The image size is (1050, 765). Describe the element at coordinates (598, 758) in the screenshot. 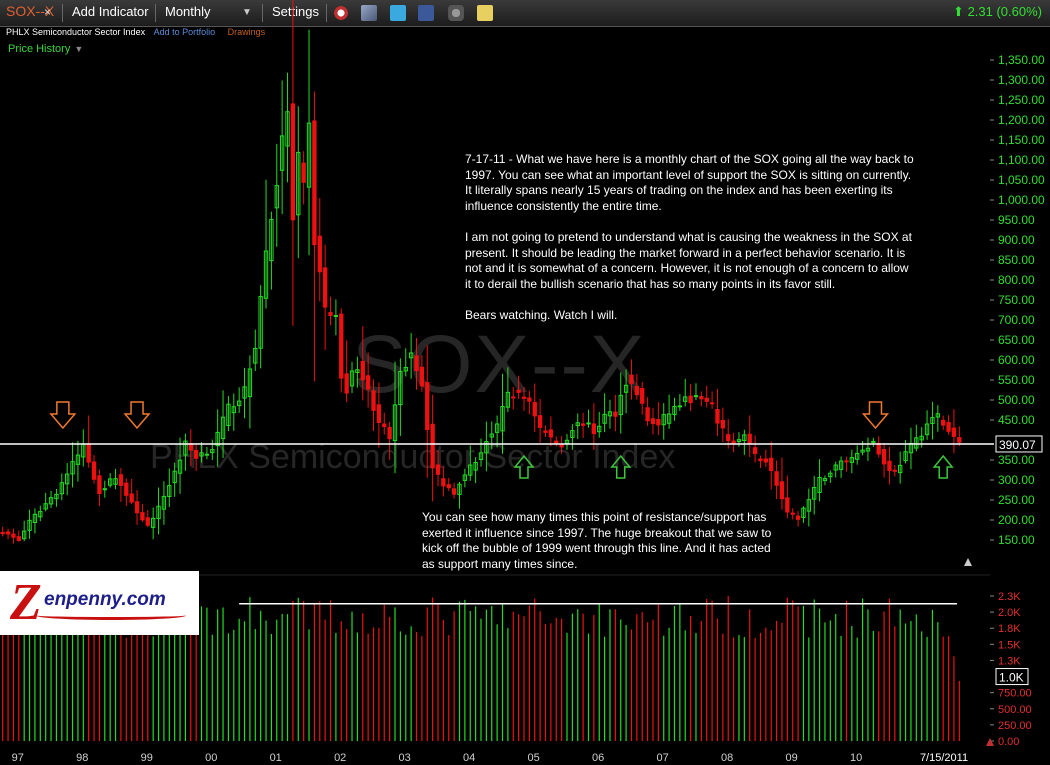

I see `time-tick-label: 06` at that location.